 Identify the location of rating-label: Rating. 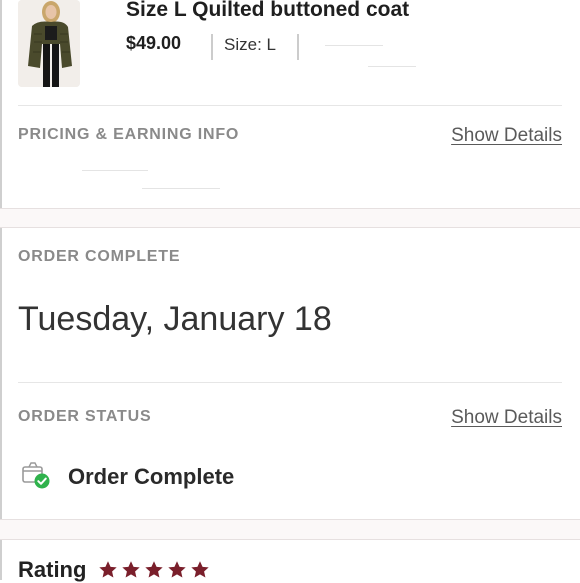
(52, 569).